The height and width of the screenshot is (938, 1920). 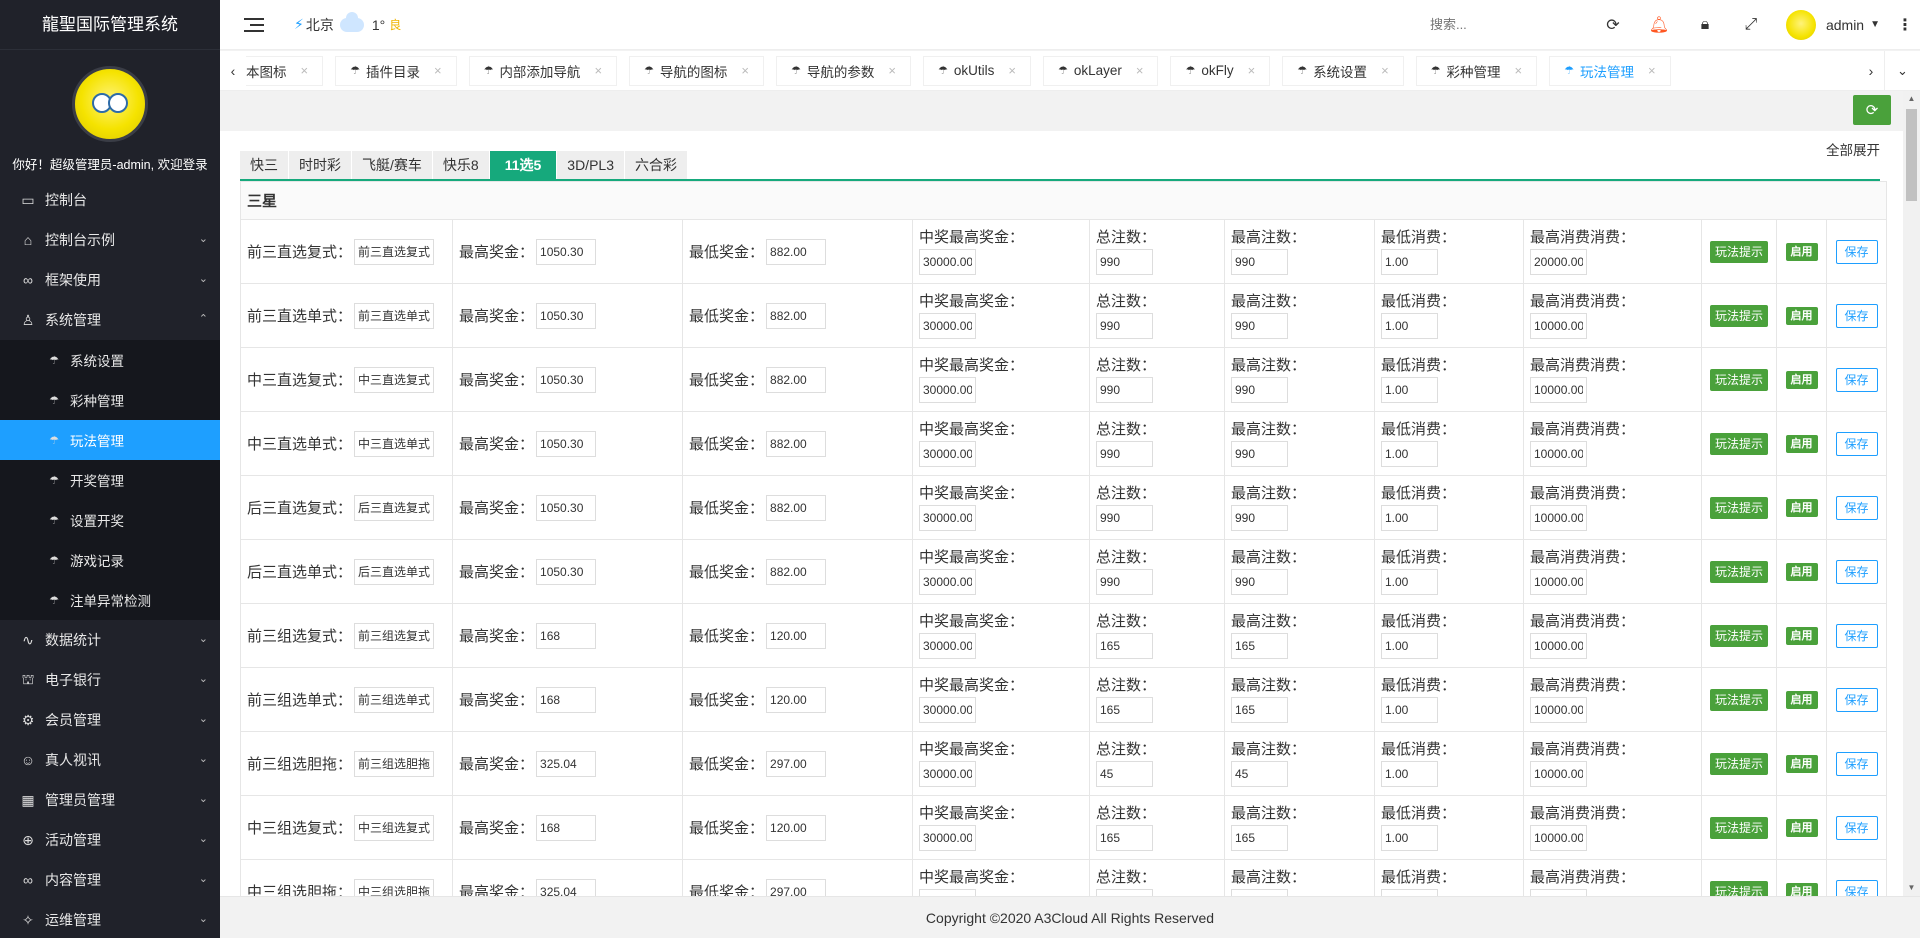 What do you see at coordinates (543, 70) in the screenshot?
I see `page-tab-2: ☂ 内部添加导航 ×` at bounding box center [543, 70].